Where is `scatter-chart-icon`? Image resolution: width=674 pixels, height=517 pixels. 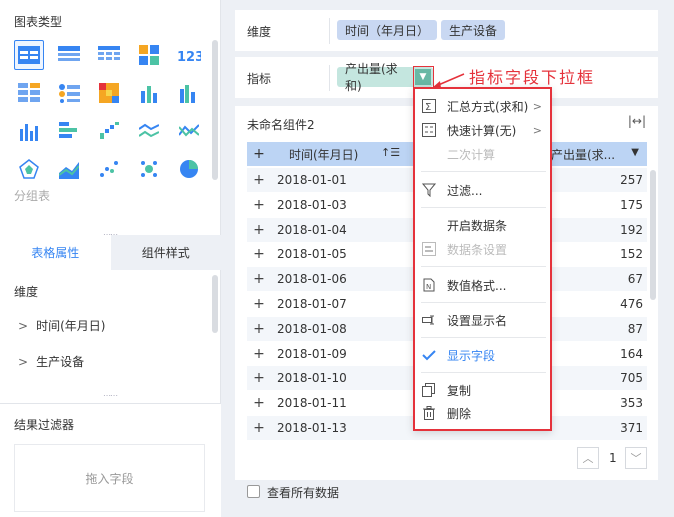
scatter-chart-icon is located at coordinates (109, 169).